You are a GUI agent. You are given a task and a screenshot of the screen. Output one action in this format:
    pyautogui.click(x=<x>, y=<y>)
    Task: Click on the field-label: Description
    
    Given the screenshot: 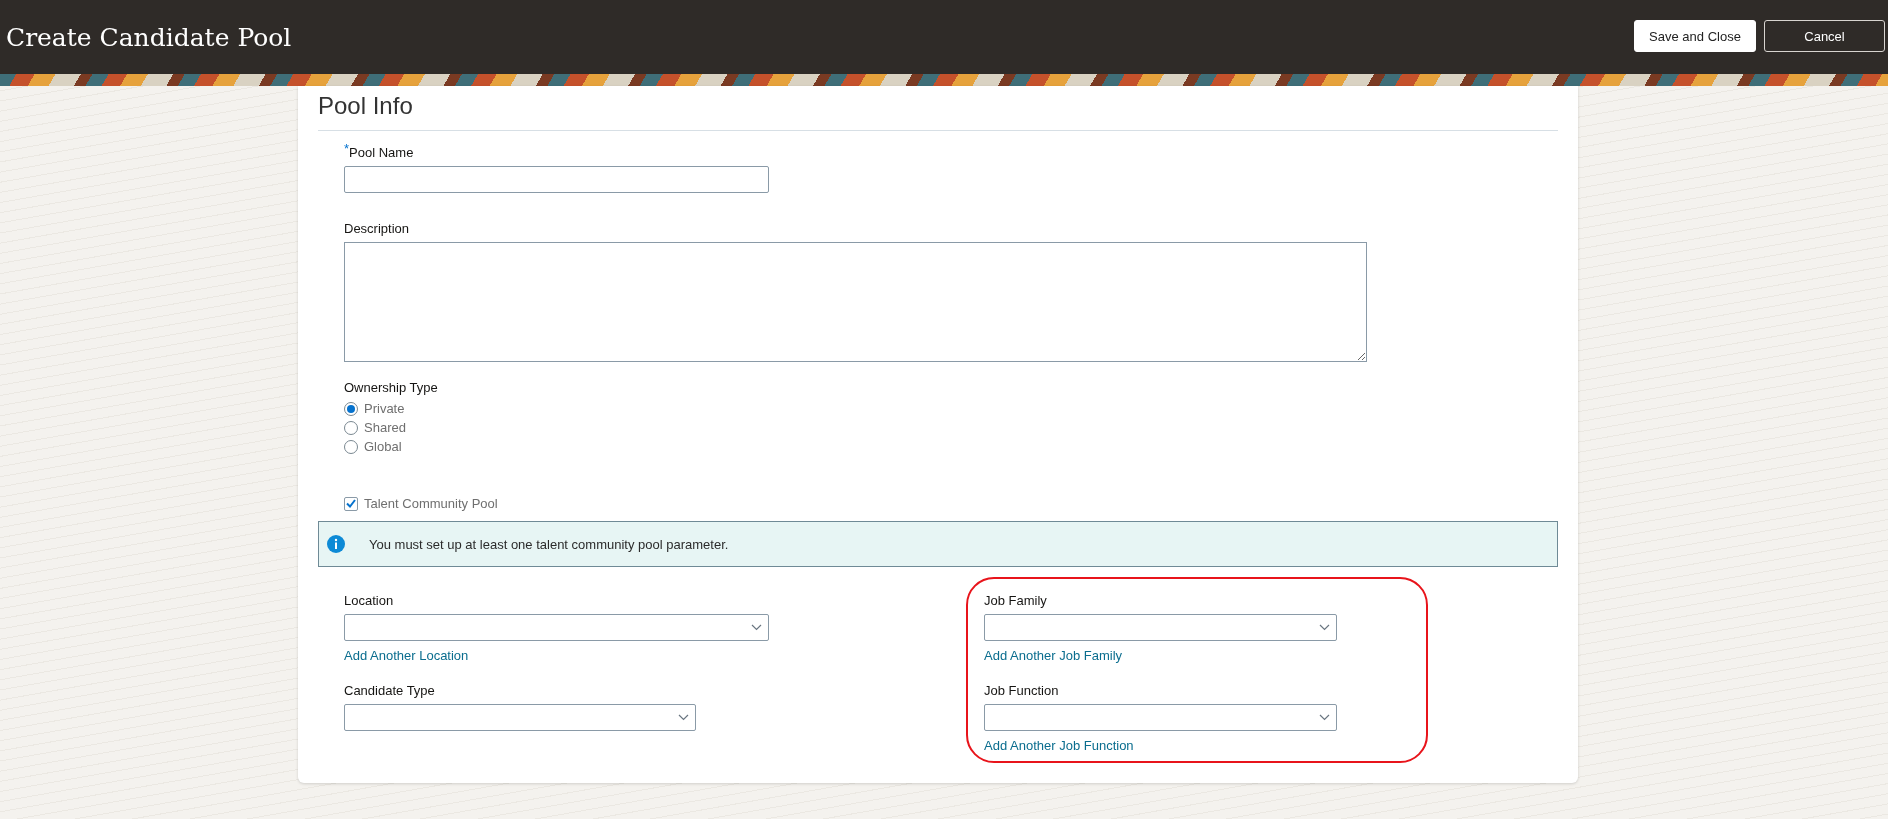 What is the action you would take?
    pyautogui.click(x=377, y=228)
    